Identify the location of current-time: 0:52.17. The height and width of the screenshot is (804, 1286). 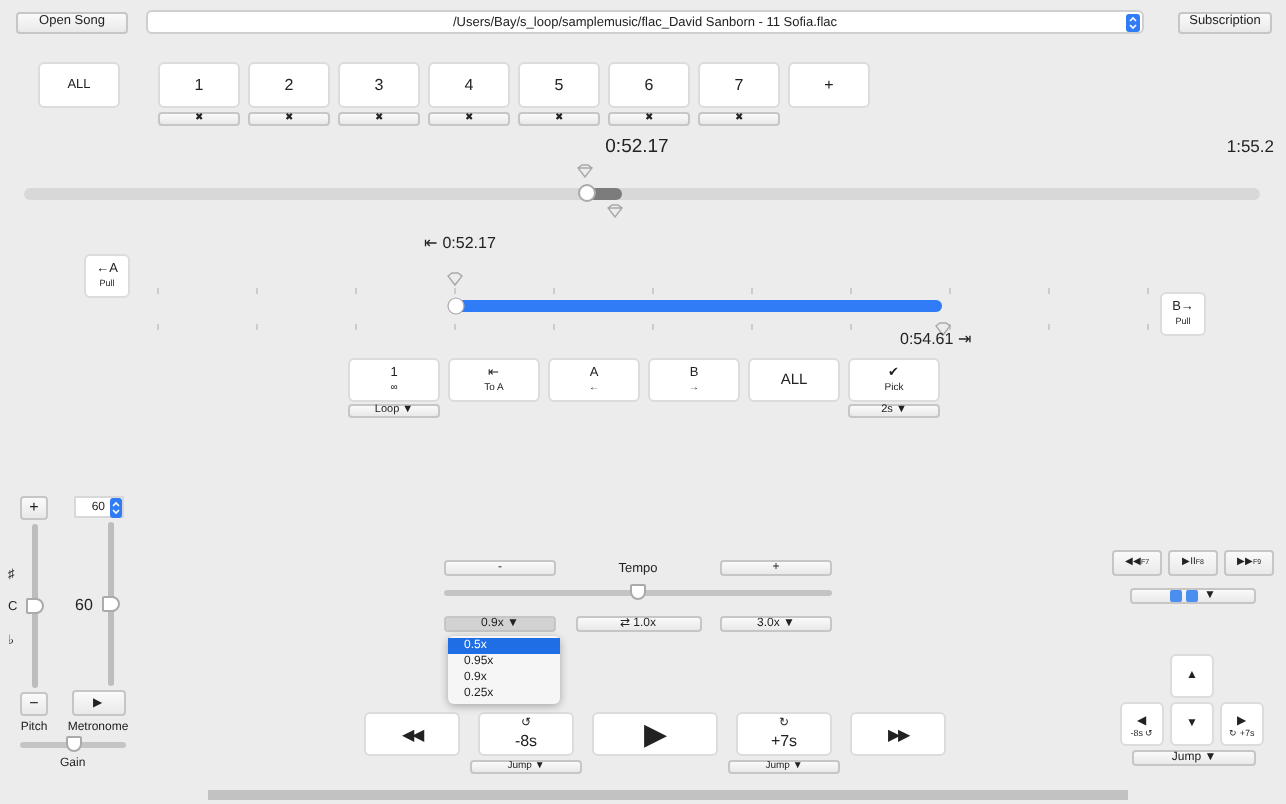
(637, 147).